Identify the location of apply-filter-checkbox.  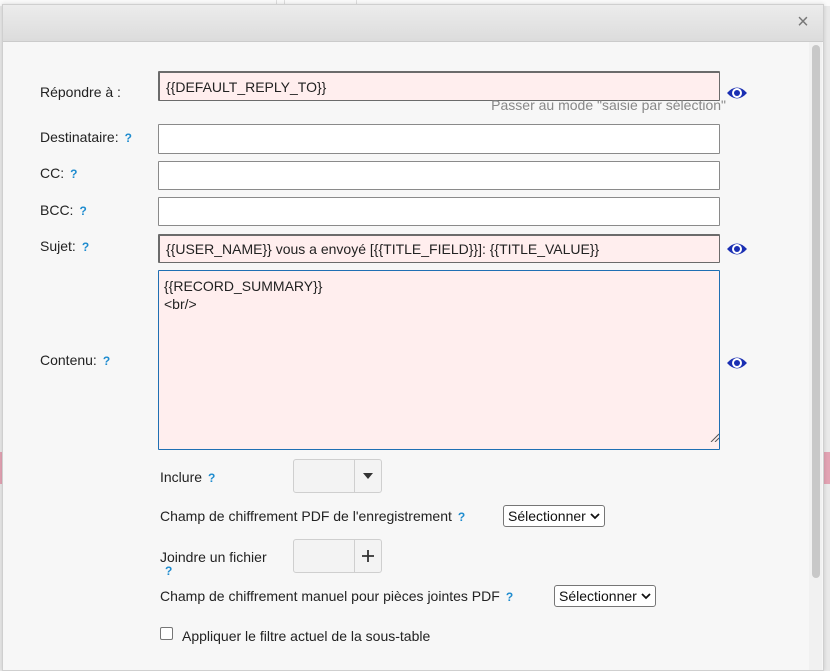
(166, 633).